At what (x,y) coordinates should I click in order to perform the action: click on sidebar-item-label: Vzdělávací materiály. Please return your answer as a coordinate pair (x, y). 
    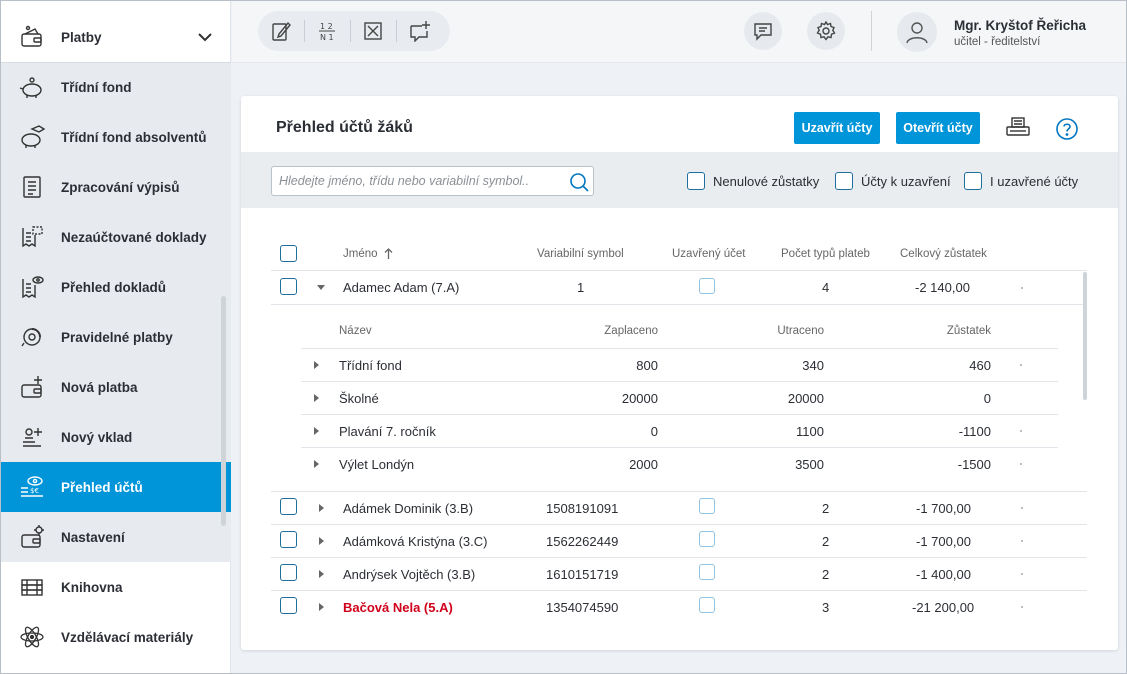
    Looking at the image, I should click on (127, 637).